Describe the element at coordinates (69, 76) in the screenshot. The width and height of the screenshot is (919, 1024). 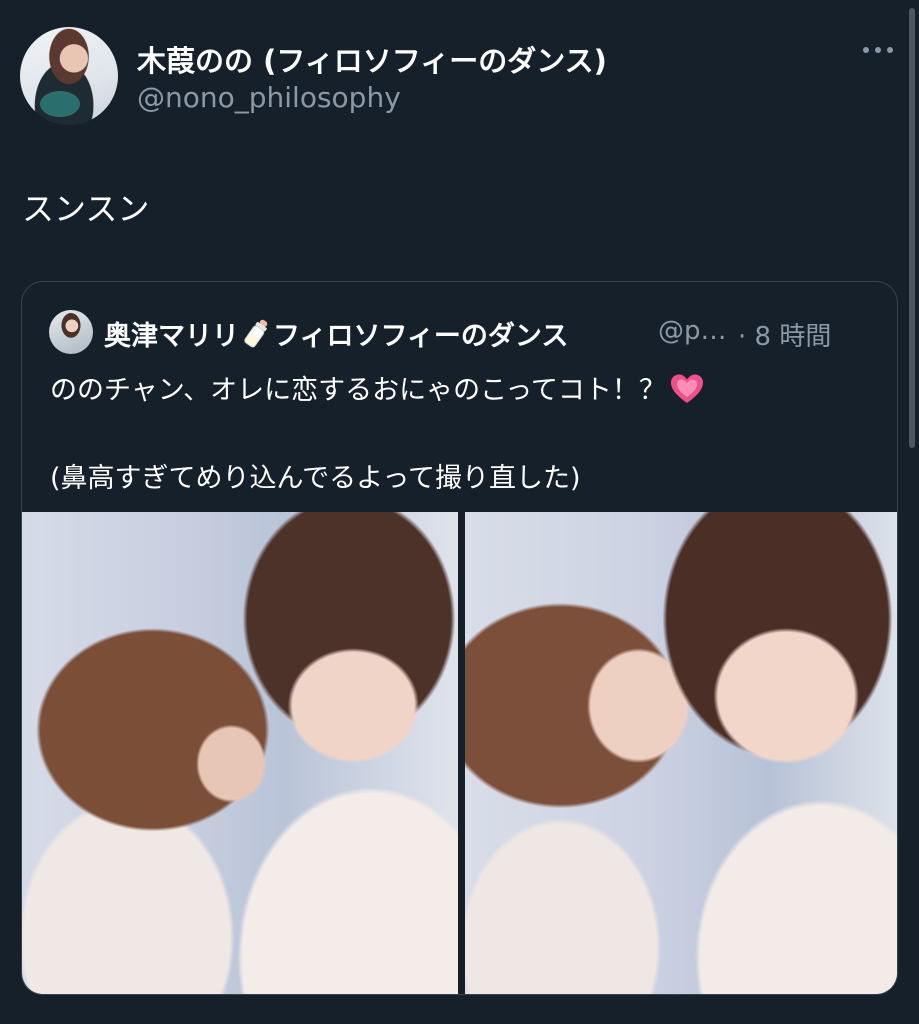
I see `author-avatar` at that location.